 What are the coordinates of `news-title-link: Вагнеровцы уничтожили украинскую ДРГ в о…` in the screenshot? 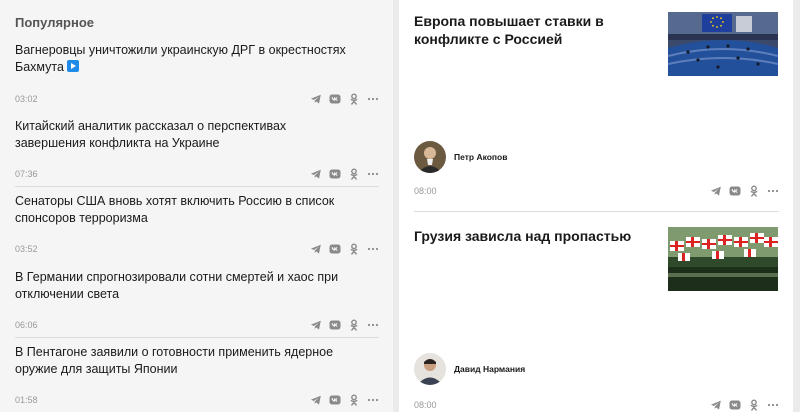 It's located at (187, 59).